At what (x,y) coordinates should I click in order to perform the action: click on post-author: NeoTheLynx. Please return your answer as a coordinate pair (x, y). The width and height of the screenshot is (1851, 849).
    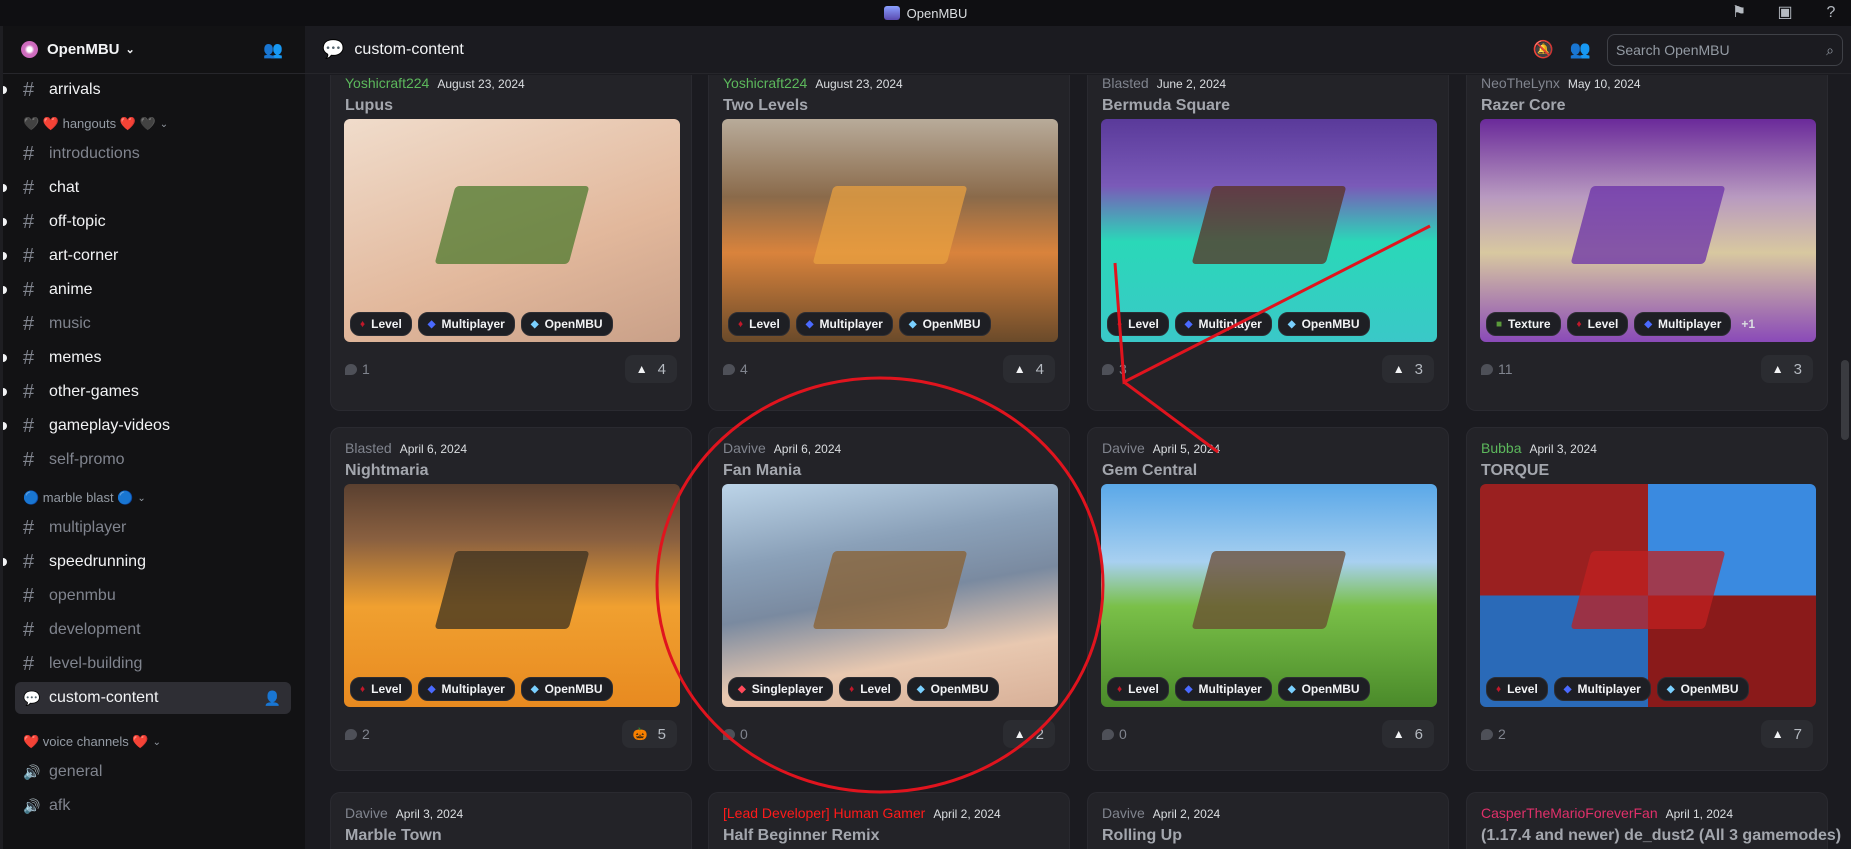
    Looking at the image, I should click on (1520, 83).